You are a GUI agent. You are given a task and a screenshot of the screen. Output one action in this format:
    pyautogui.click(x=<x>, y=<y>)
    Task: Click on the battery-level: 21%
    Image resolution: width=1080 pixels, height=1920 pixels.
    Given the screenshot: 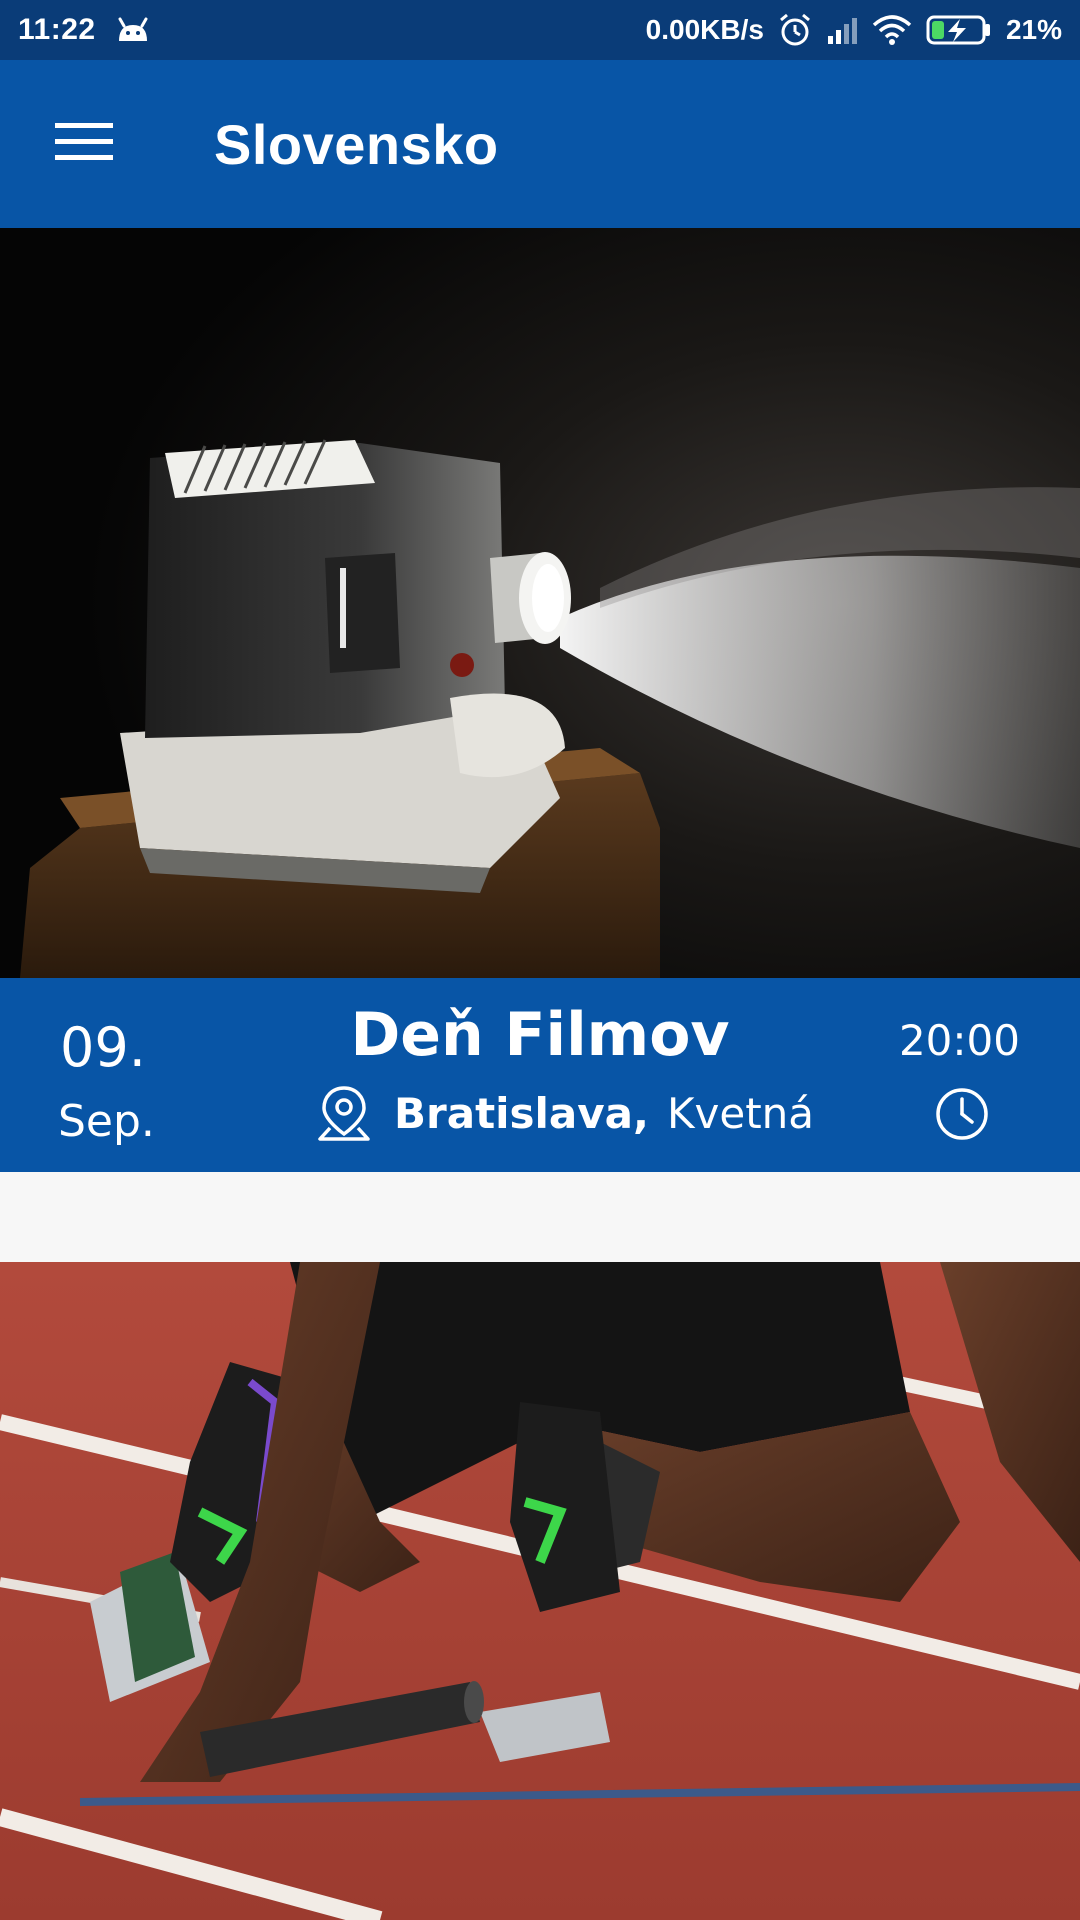 What is the action you would take?
    pyautogui.click(x=1033, y=29)
    